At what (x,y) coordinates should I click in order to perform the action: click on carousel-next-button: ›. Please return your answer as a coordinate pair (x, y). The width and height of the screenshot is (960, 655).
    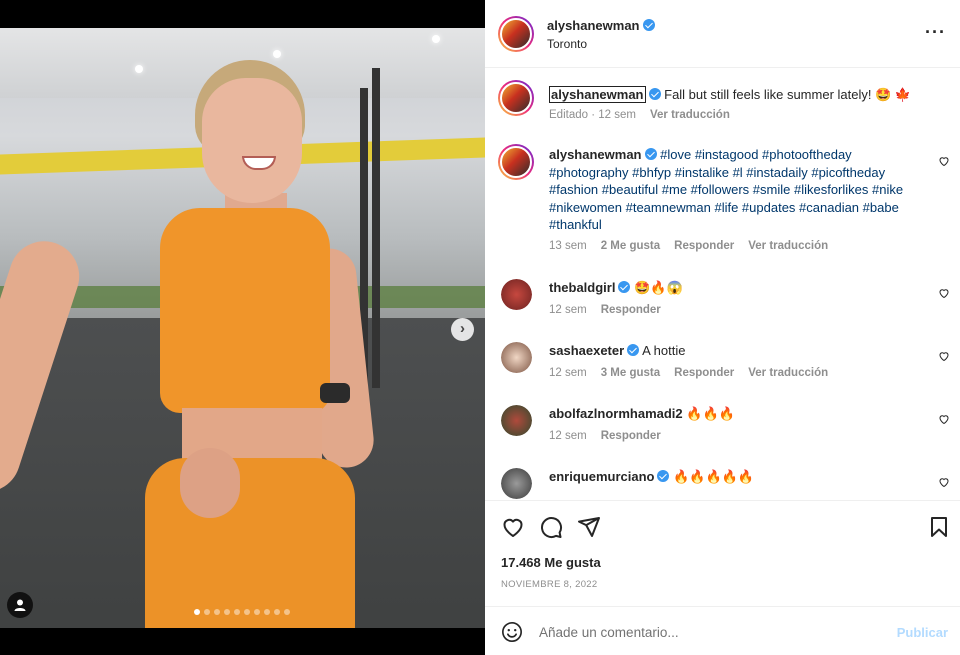
    Looking at the image, I should click on (462, 329).